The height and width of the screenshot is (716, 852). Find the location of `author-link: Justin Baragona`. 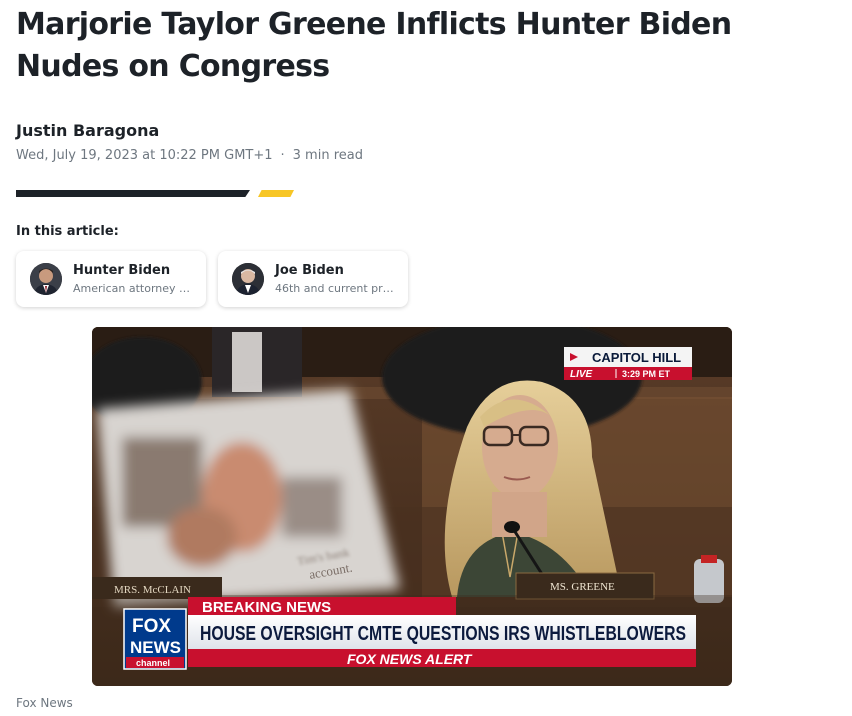

author-link: Justin Baragona is located at coordinates (87, 130).